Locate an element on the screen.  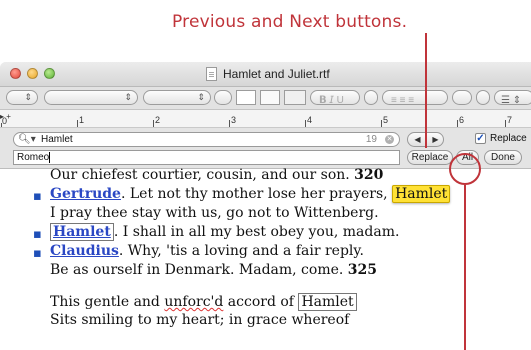
speaker-link: Claudius is located at coordinates (84, 251).